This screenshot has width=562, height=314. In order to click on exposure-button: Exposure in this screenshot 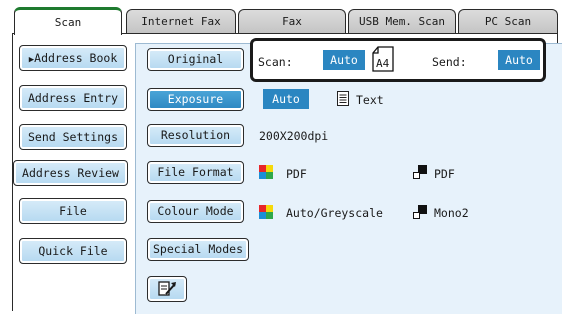, I will do `click(195, 99)`.